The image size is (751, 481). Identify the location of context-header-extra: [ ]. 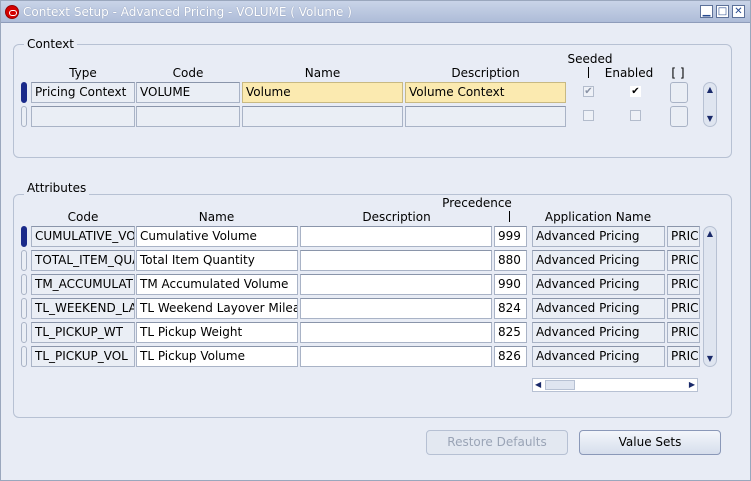
(678, 73).